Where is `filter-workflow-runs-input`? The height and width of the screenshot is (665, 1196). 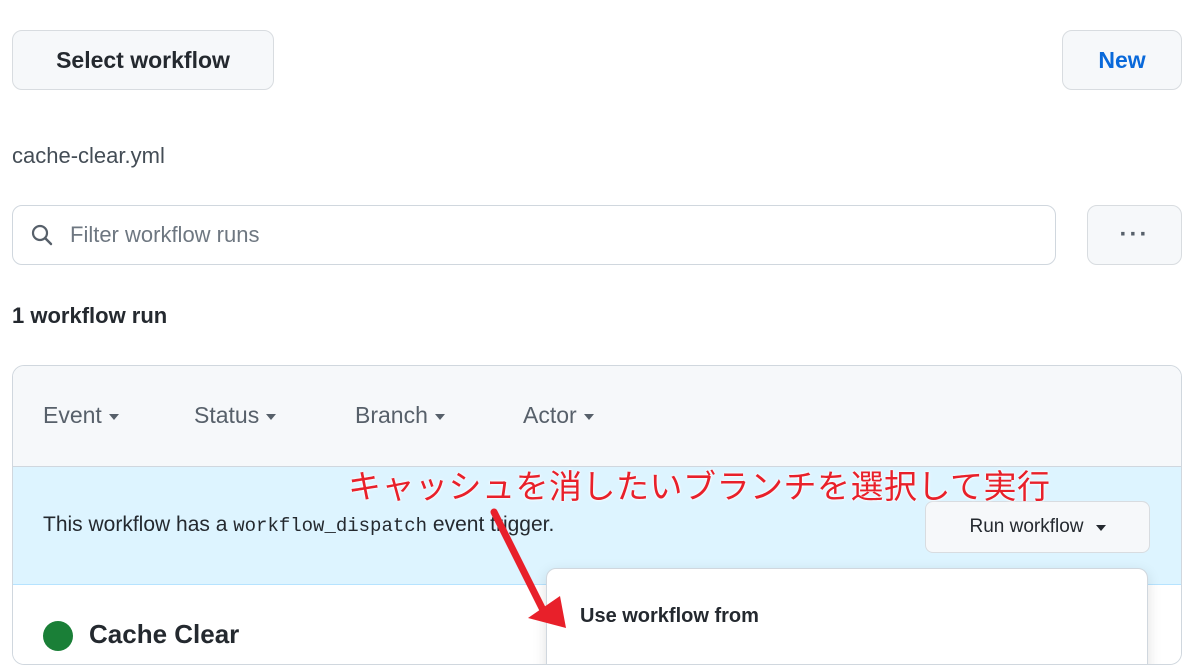 filter-workflow-runs-input is located at coordinates (518, 235).